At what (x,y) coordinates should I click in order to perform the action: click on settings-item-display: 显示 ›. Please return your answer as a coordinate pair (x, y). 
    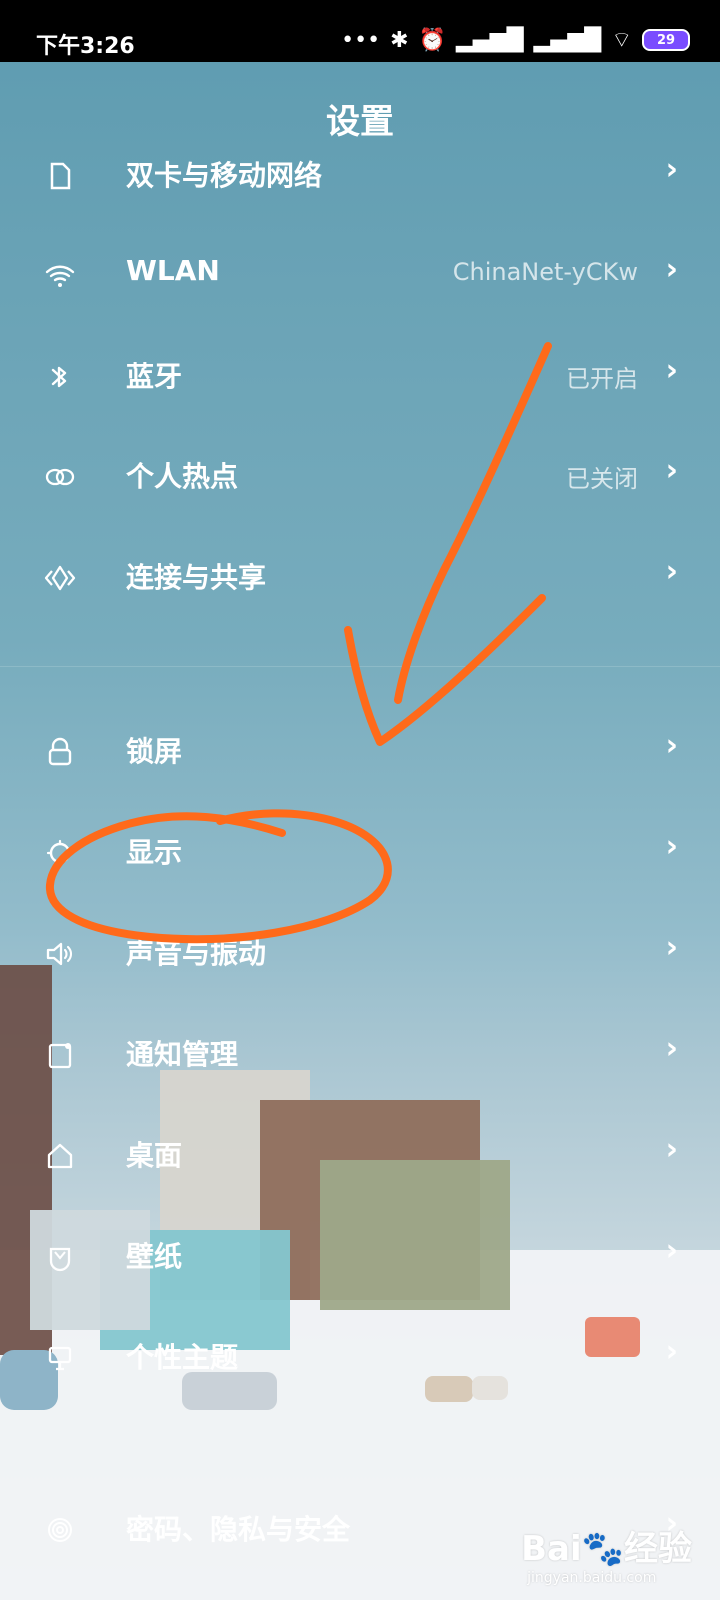
    Looking at the image, I should click on (360, 862).